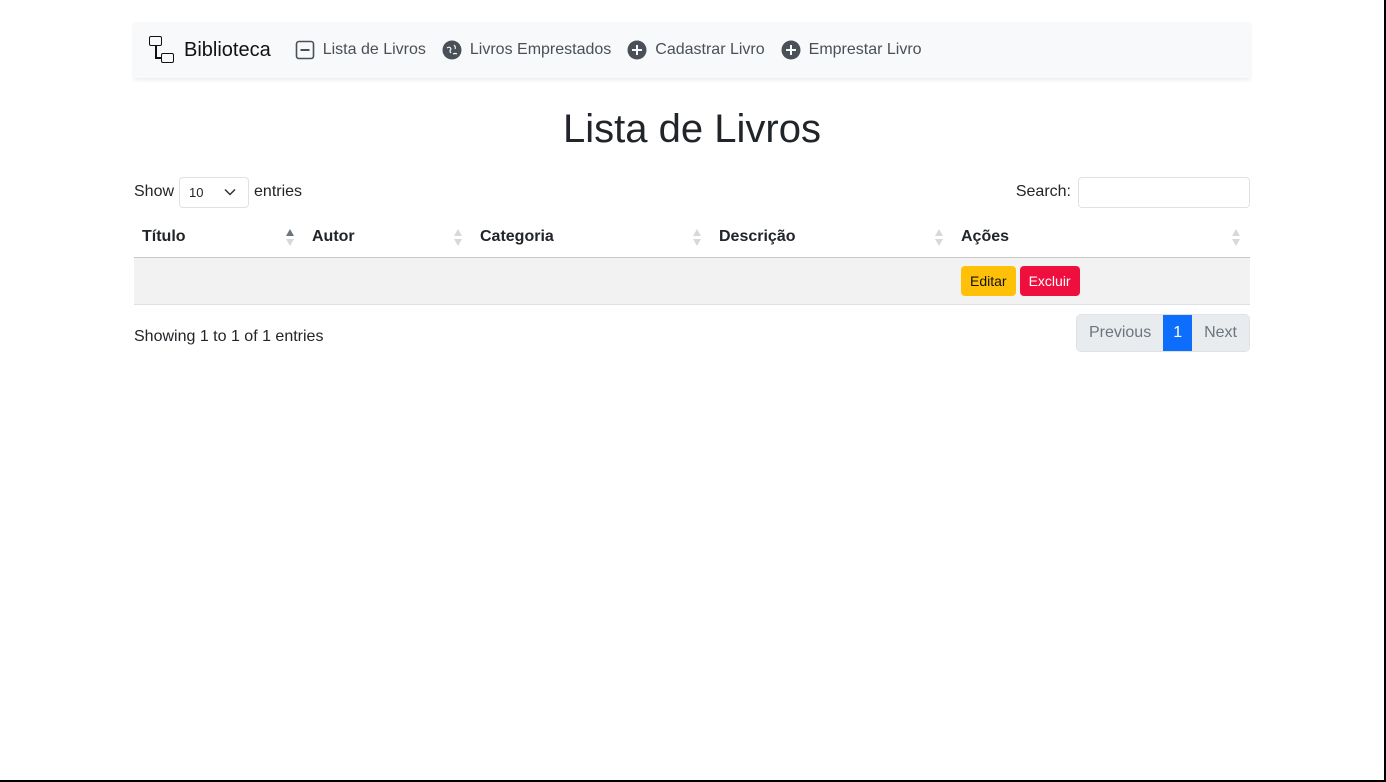 The width and height of the screenshot is (1386, 782). I want to click on nav-item-emprestar-livro: Emprestar Livro, so click(851, 50).